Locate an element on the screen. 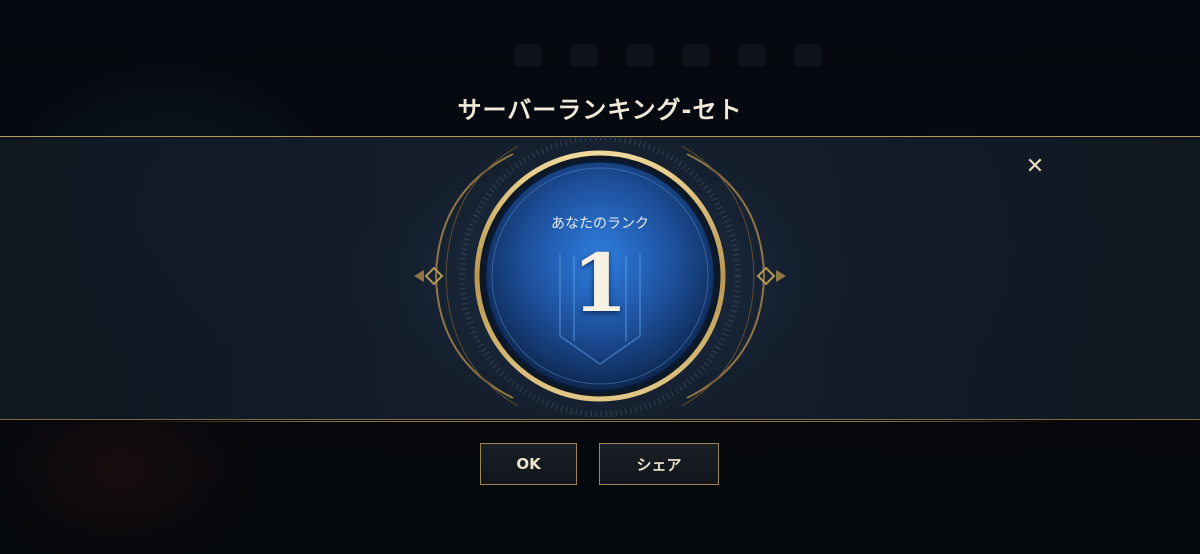 Image resolution: width=1200 pixels, height=554 pixels. close-icon: ✕ is located at coordinates (1035, 167).